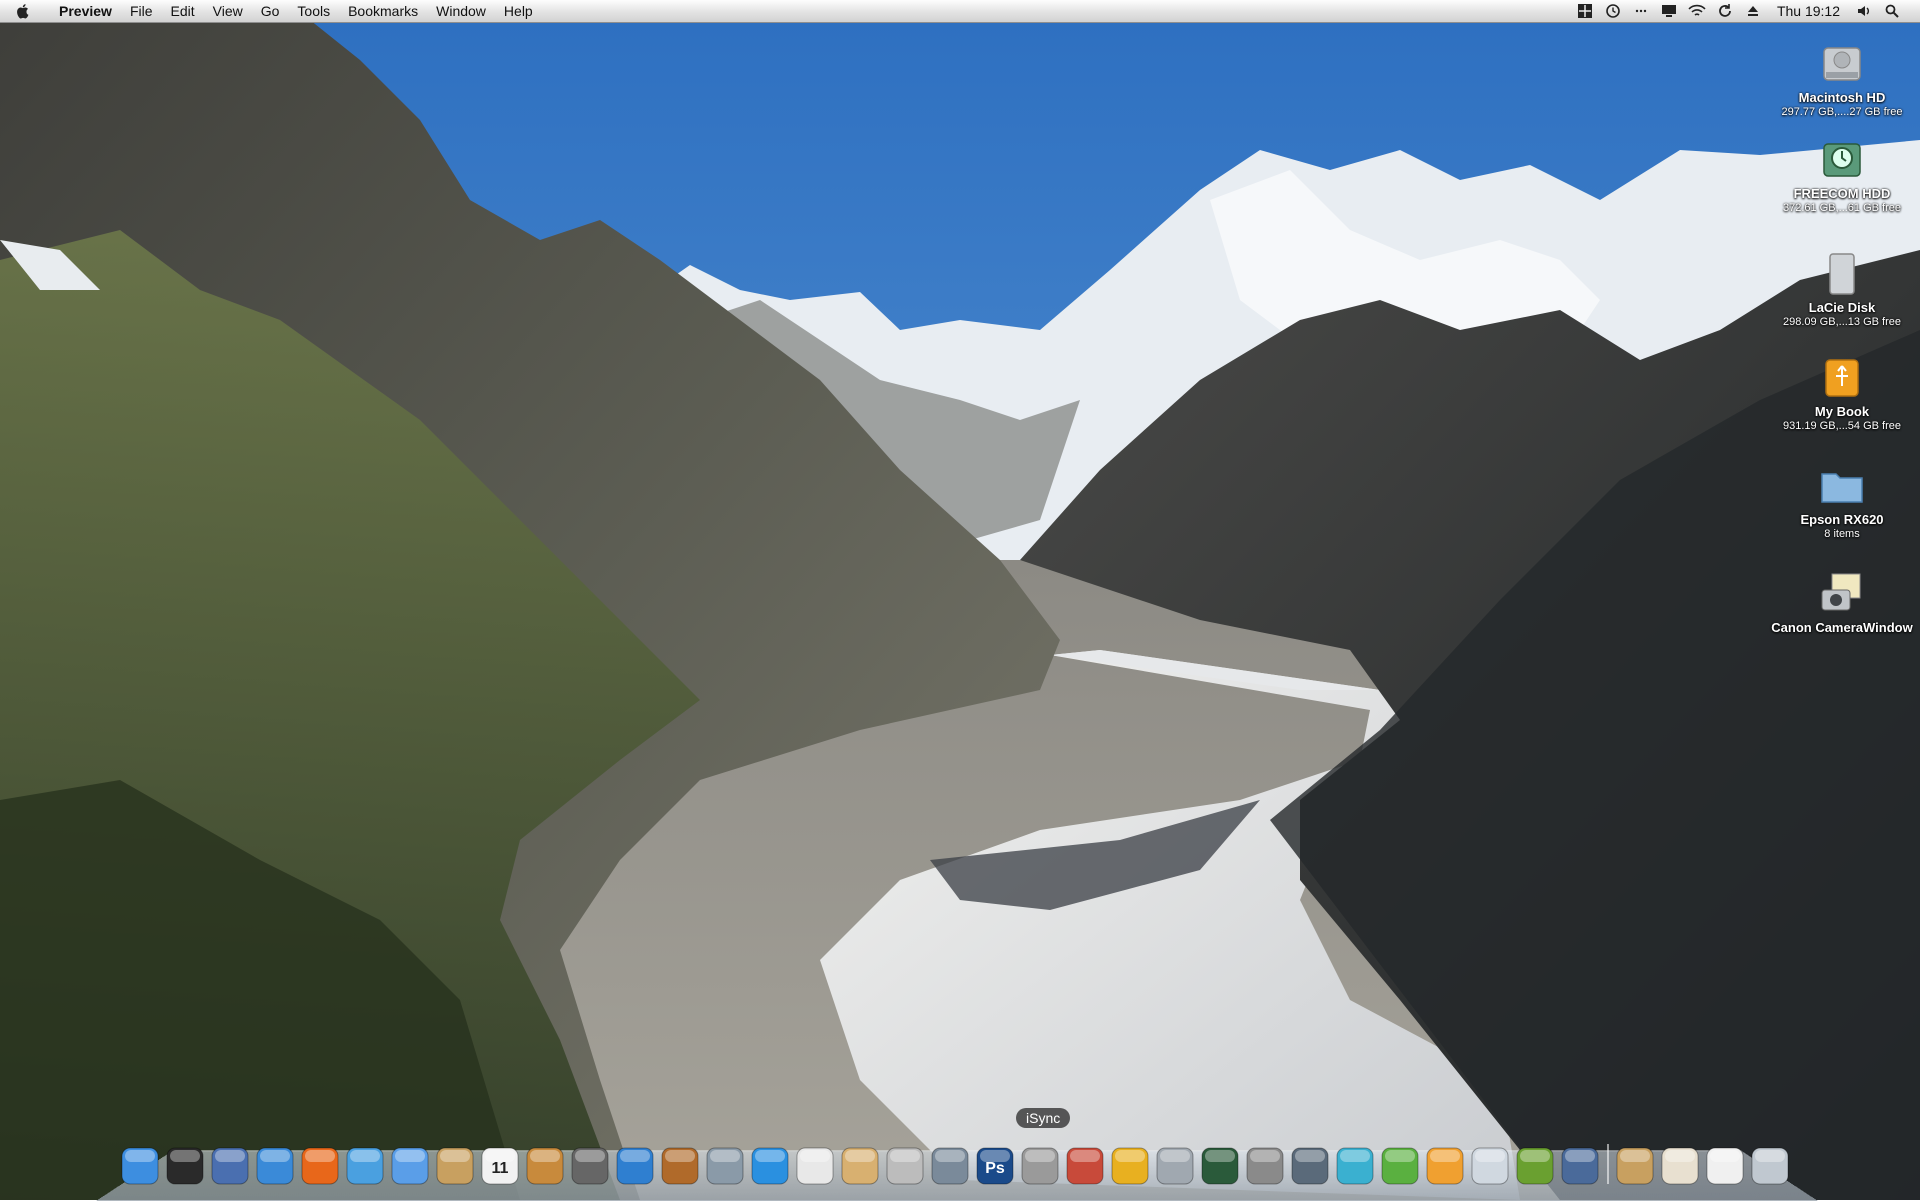 This screenshot has height=1201, width=1920. What do you see at coordinates (1842, 193) in the screenshot?
I see `desktop-icon-name: FREECOM HDD` at bounding box center [1842, 193].